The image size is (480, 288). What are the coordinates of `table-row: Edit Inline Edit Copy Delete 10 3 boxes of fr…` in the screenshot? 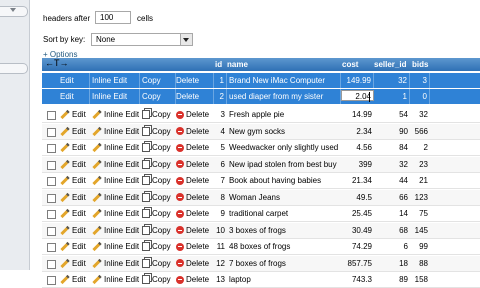 It's located at (261, 230).